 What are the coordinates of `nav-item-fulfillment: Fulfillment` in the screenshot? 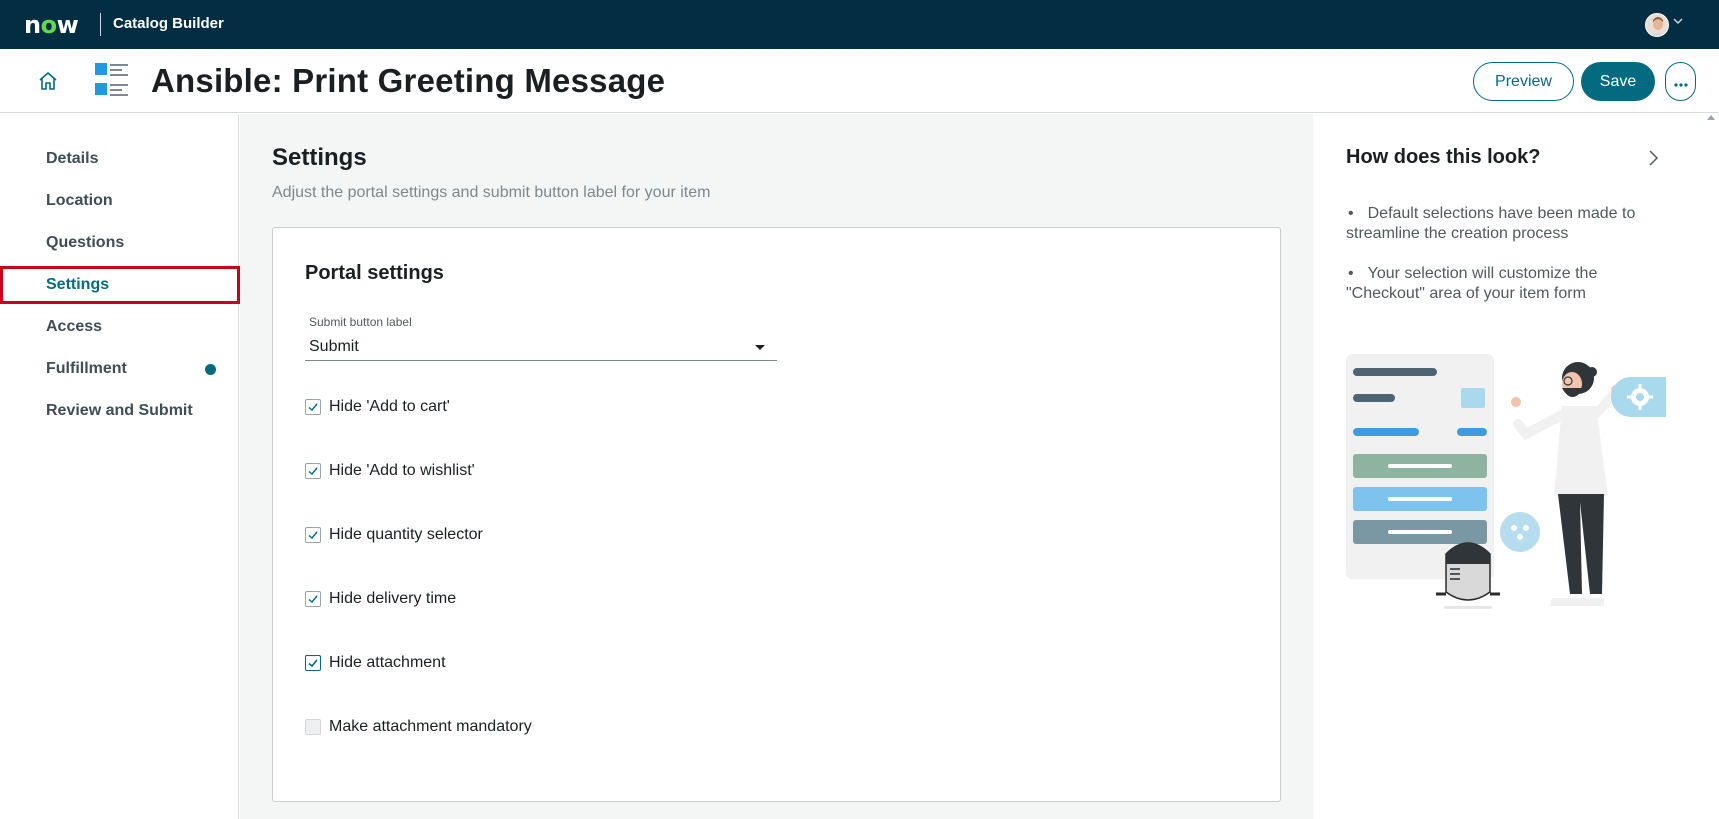 It's located at (119, 369).